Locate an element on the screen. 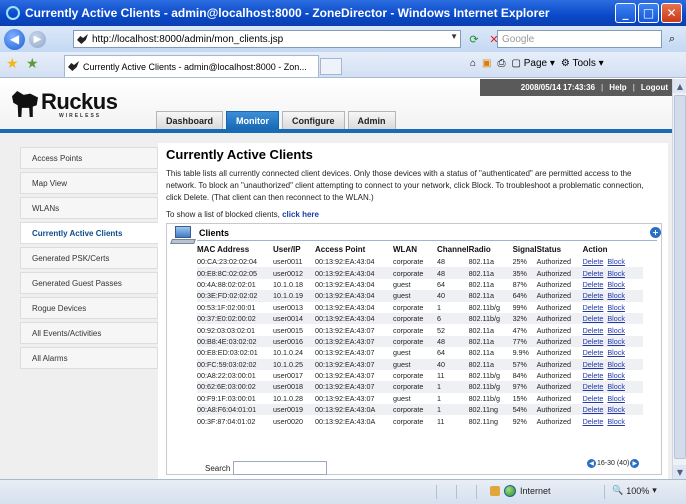  address-dropdown-icon: ▼ is located at coordinates (454, 36).